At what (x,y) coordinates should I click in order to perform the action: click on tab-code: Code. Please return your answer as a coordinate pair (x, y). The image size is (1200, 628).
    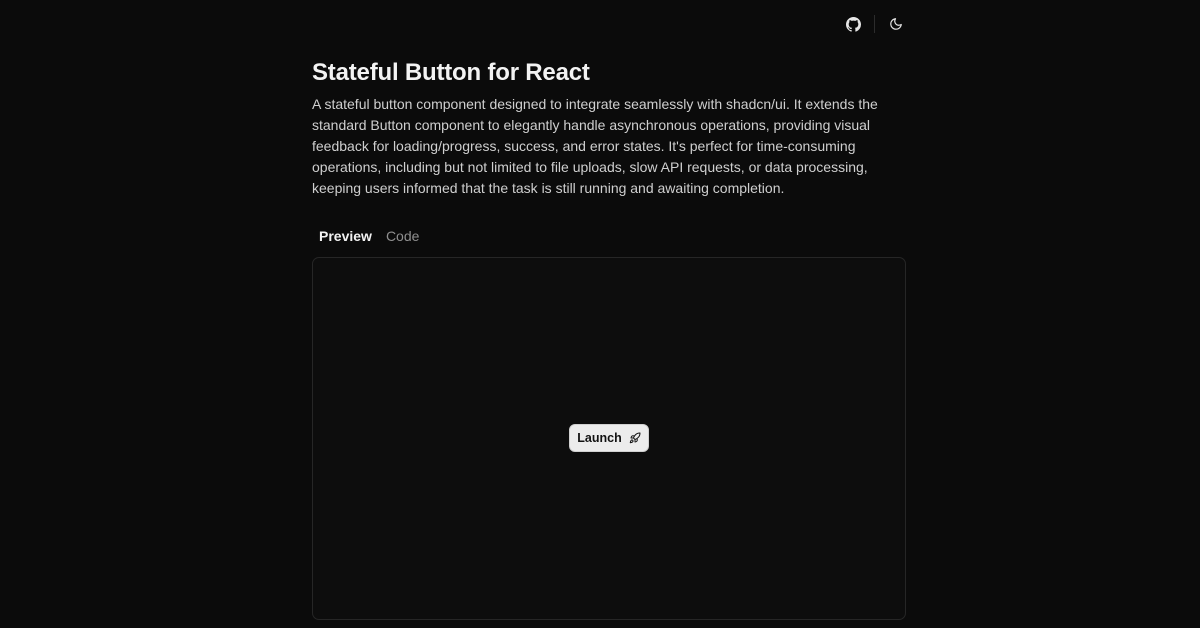
    Looking at the image, I should click on (402, 236).